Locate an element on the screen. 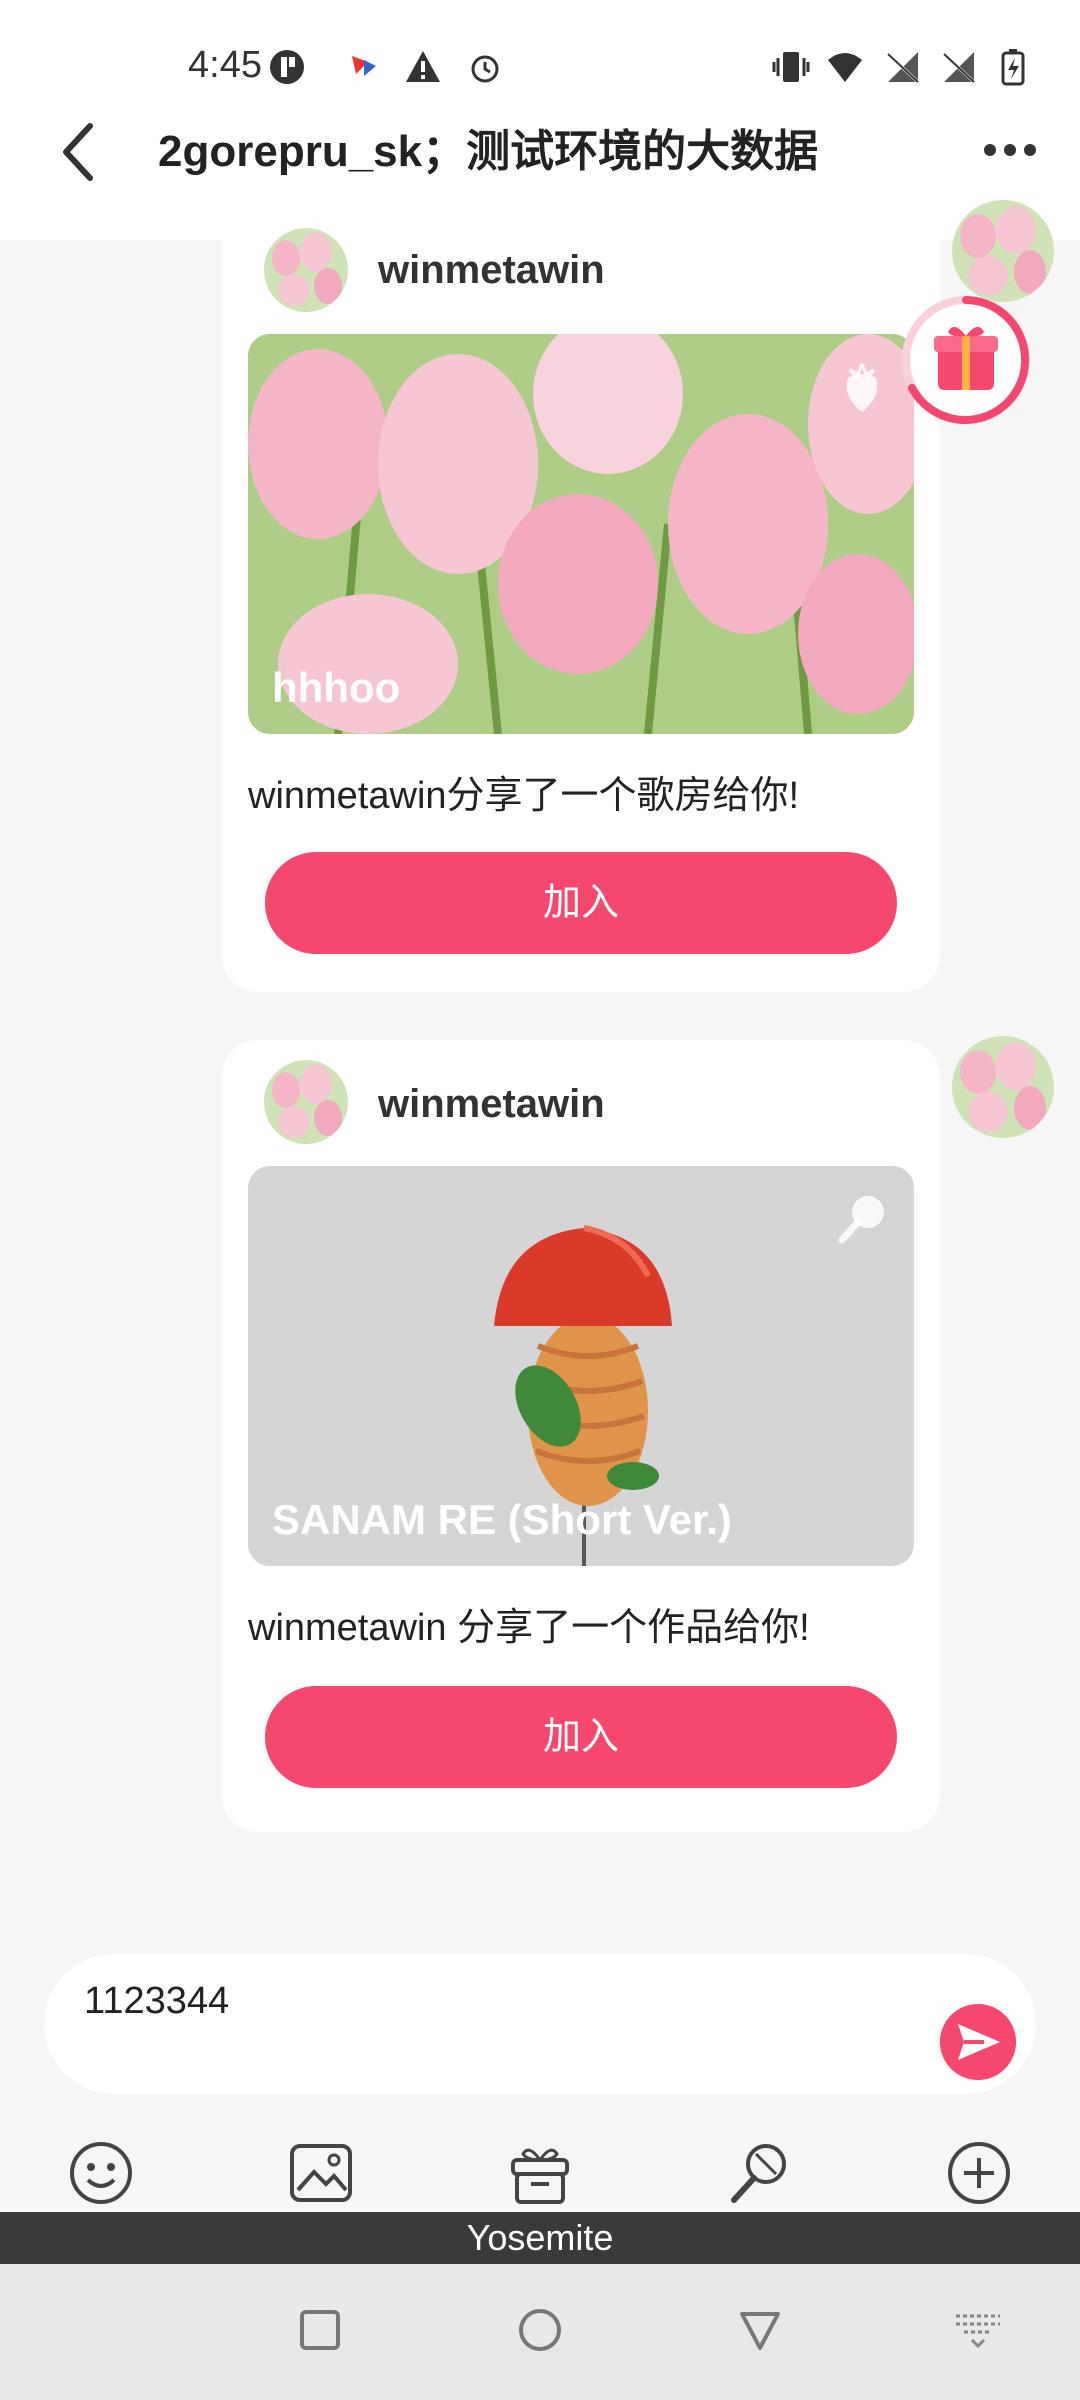 This screenshot has height=2400, width=1080. emoji-icon is located at coordinates (101, 2173).